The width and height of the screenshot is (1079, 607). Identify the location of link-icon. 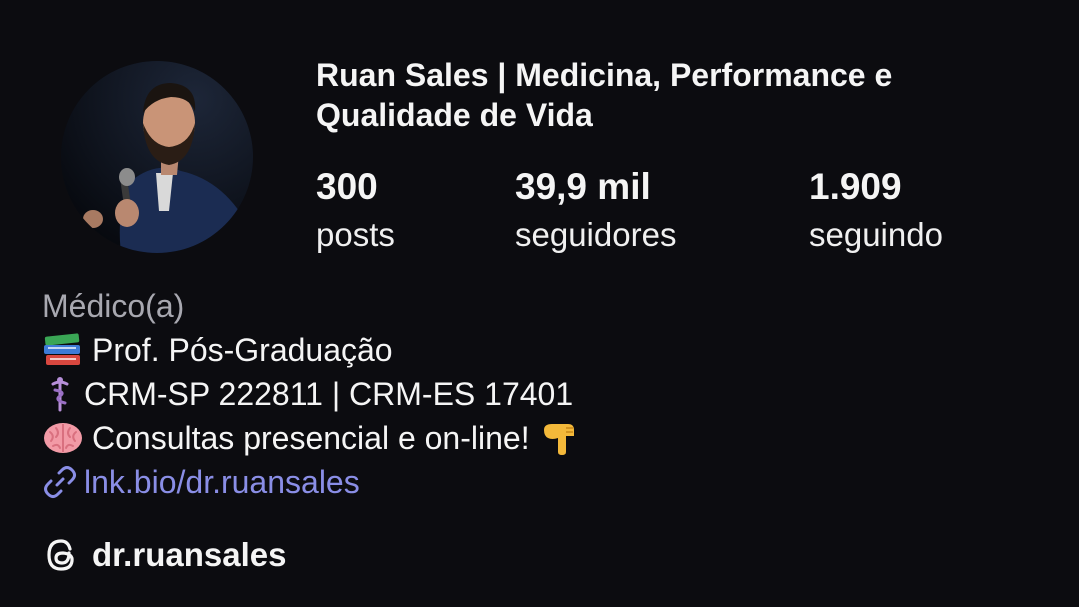
(60, 482).